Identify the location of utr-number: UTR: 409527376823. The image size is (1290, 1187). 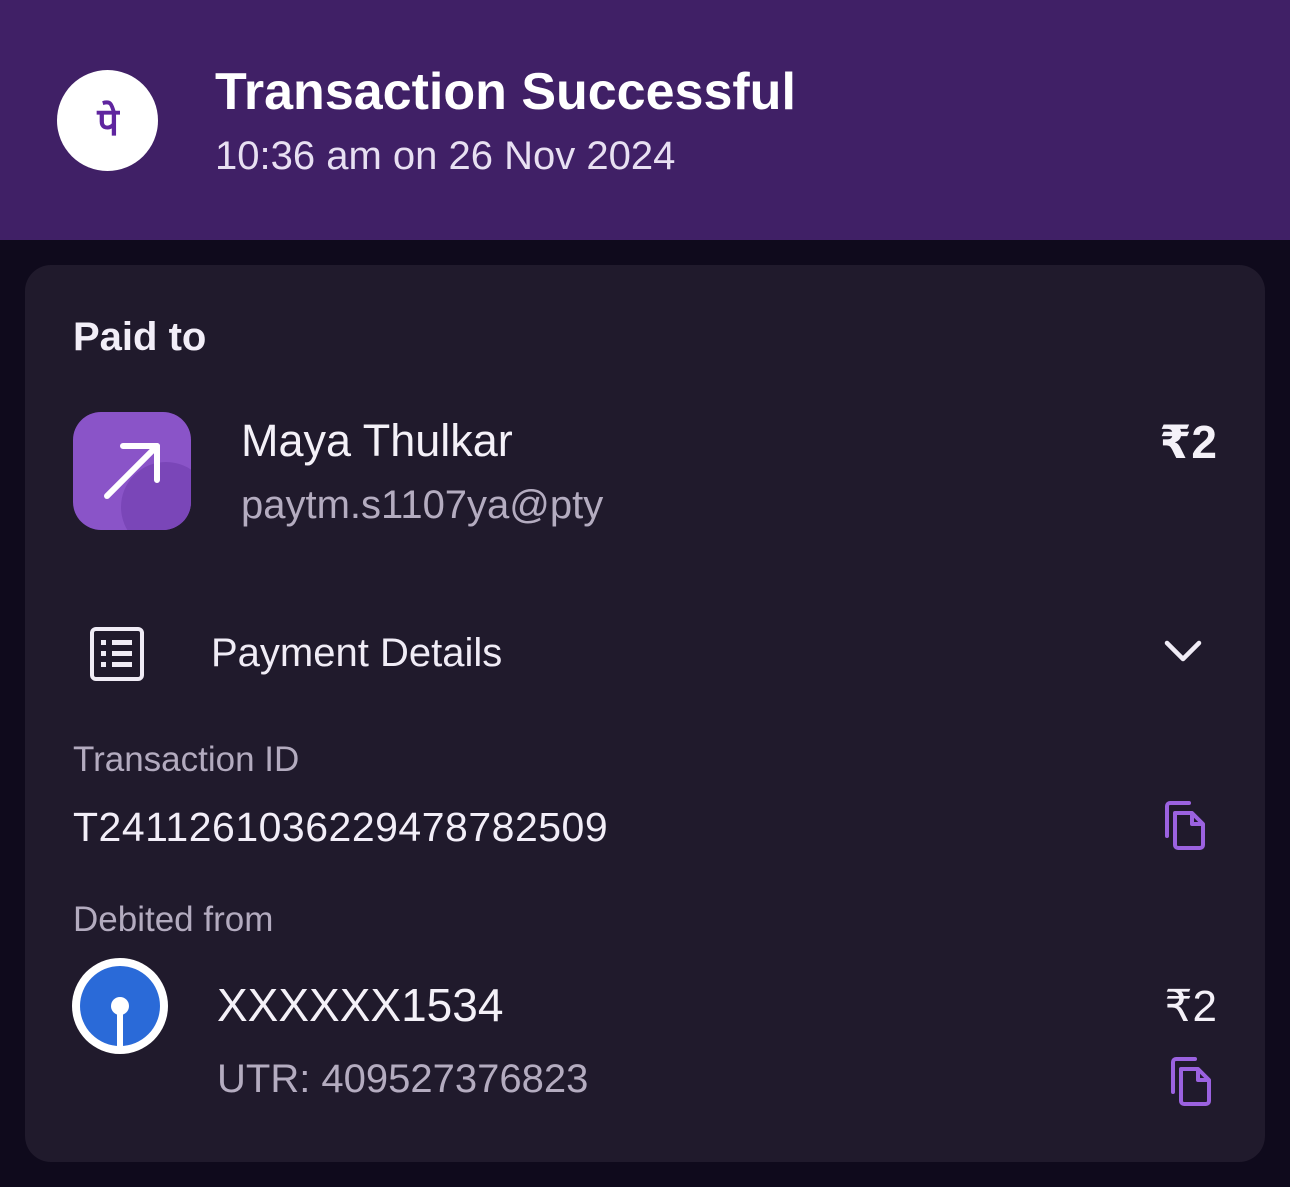
(403, 1079).